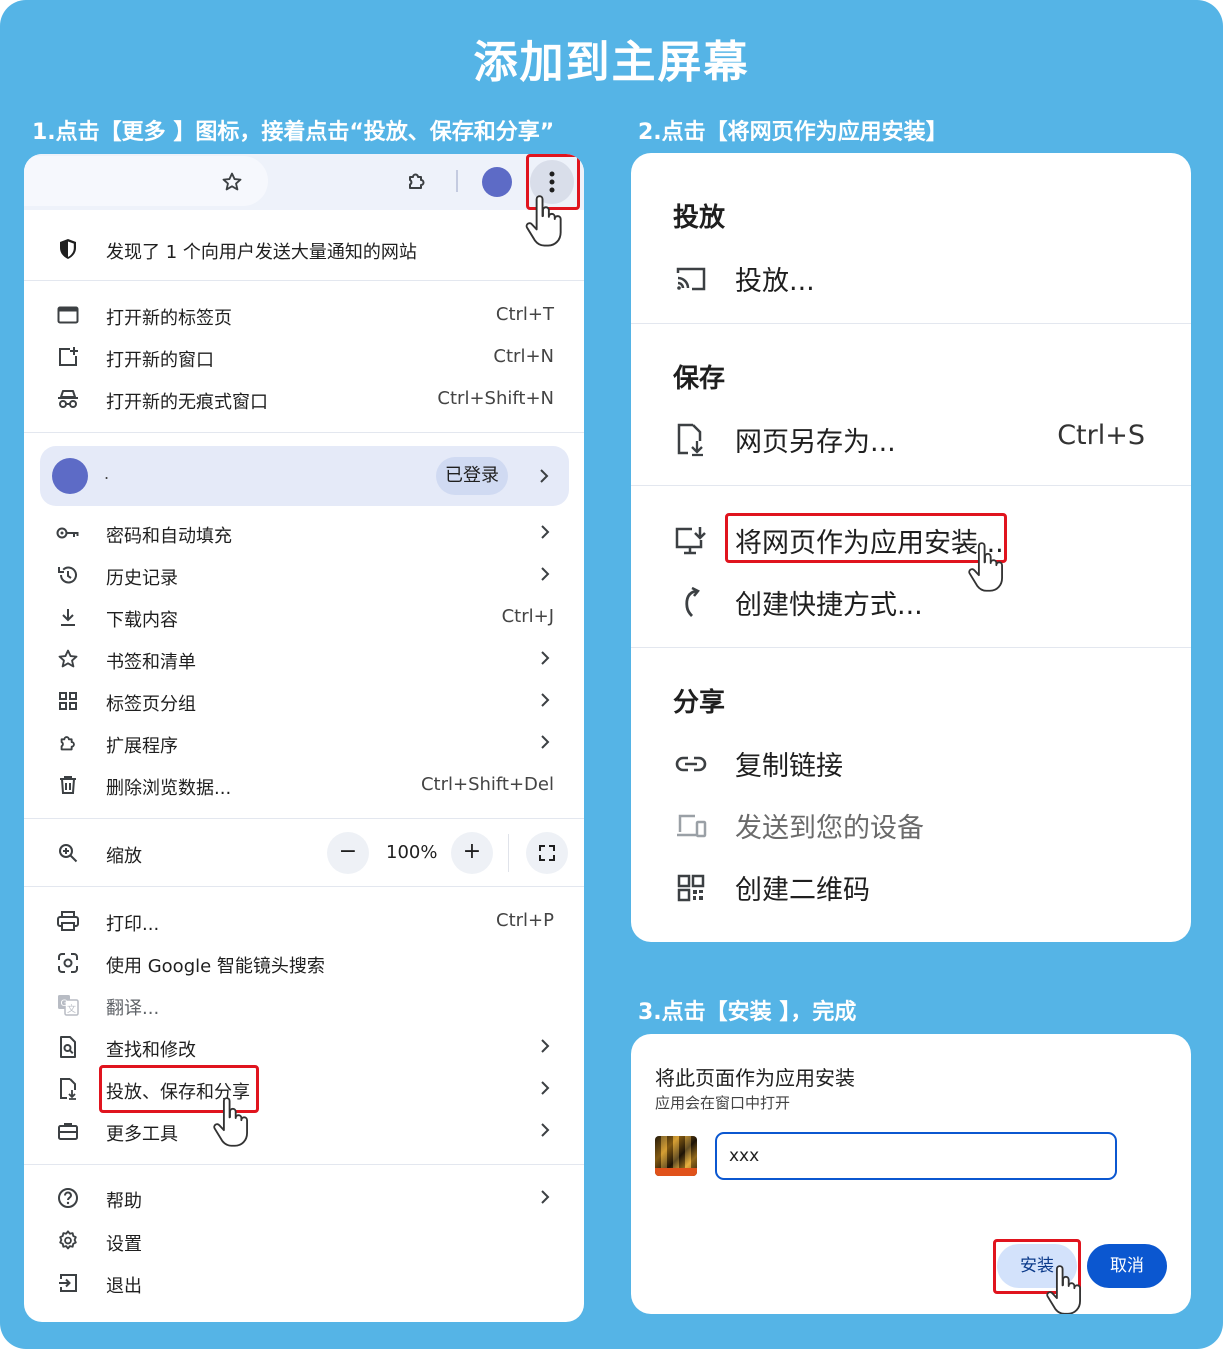 Image resolution: width=1223 pixels, height=1349 pixels. What do you see at coordinates (676, 1156) in the screenshot?
I see `app-icon` at bounding box center [676, 1156].